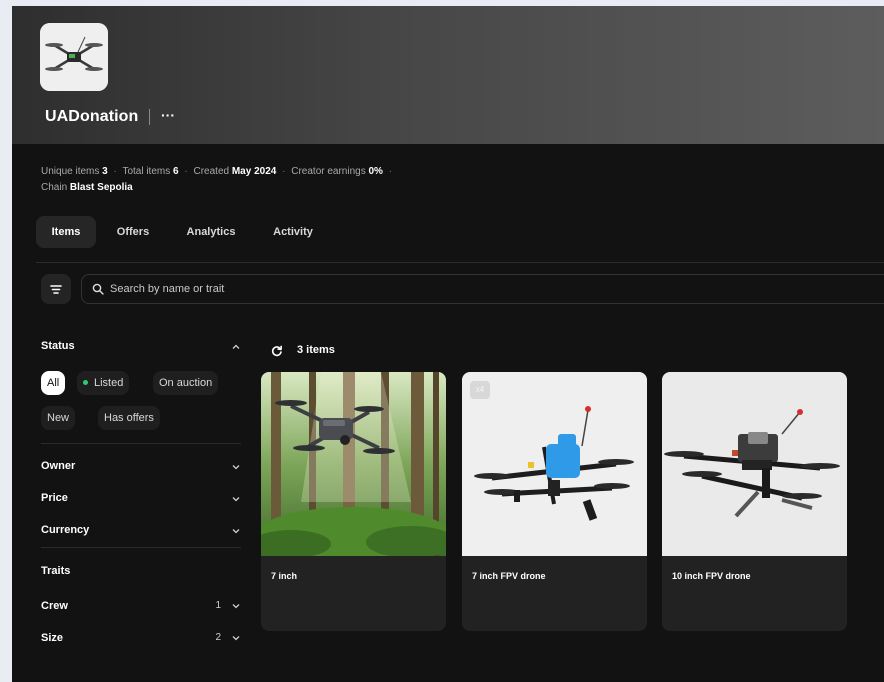 This screenshot has width=884, height=682. Describe the element at coordinates (480, 390) in the screenshot. I see `item-badge: x4` at that location.